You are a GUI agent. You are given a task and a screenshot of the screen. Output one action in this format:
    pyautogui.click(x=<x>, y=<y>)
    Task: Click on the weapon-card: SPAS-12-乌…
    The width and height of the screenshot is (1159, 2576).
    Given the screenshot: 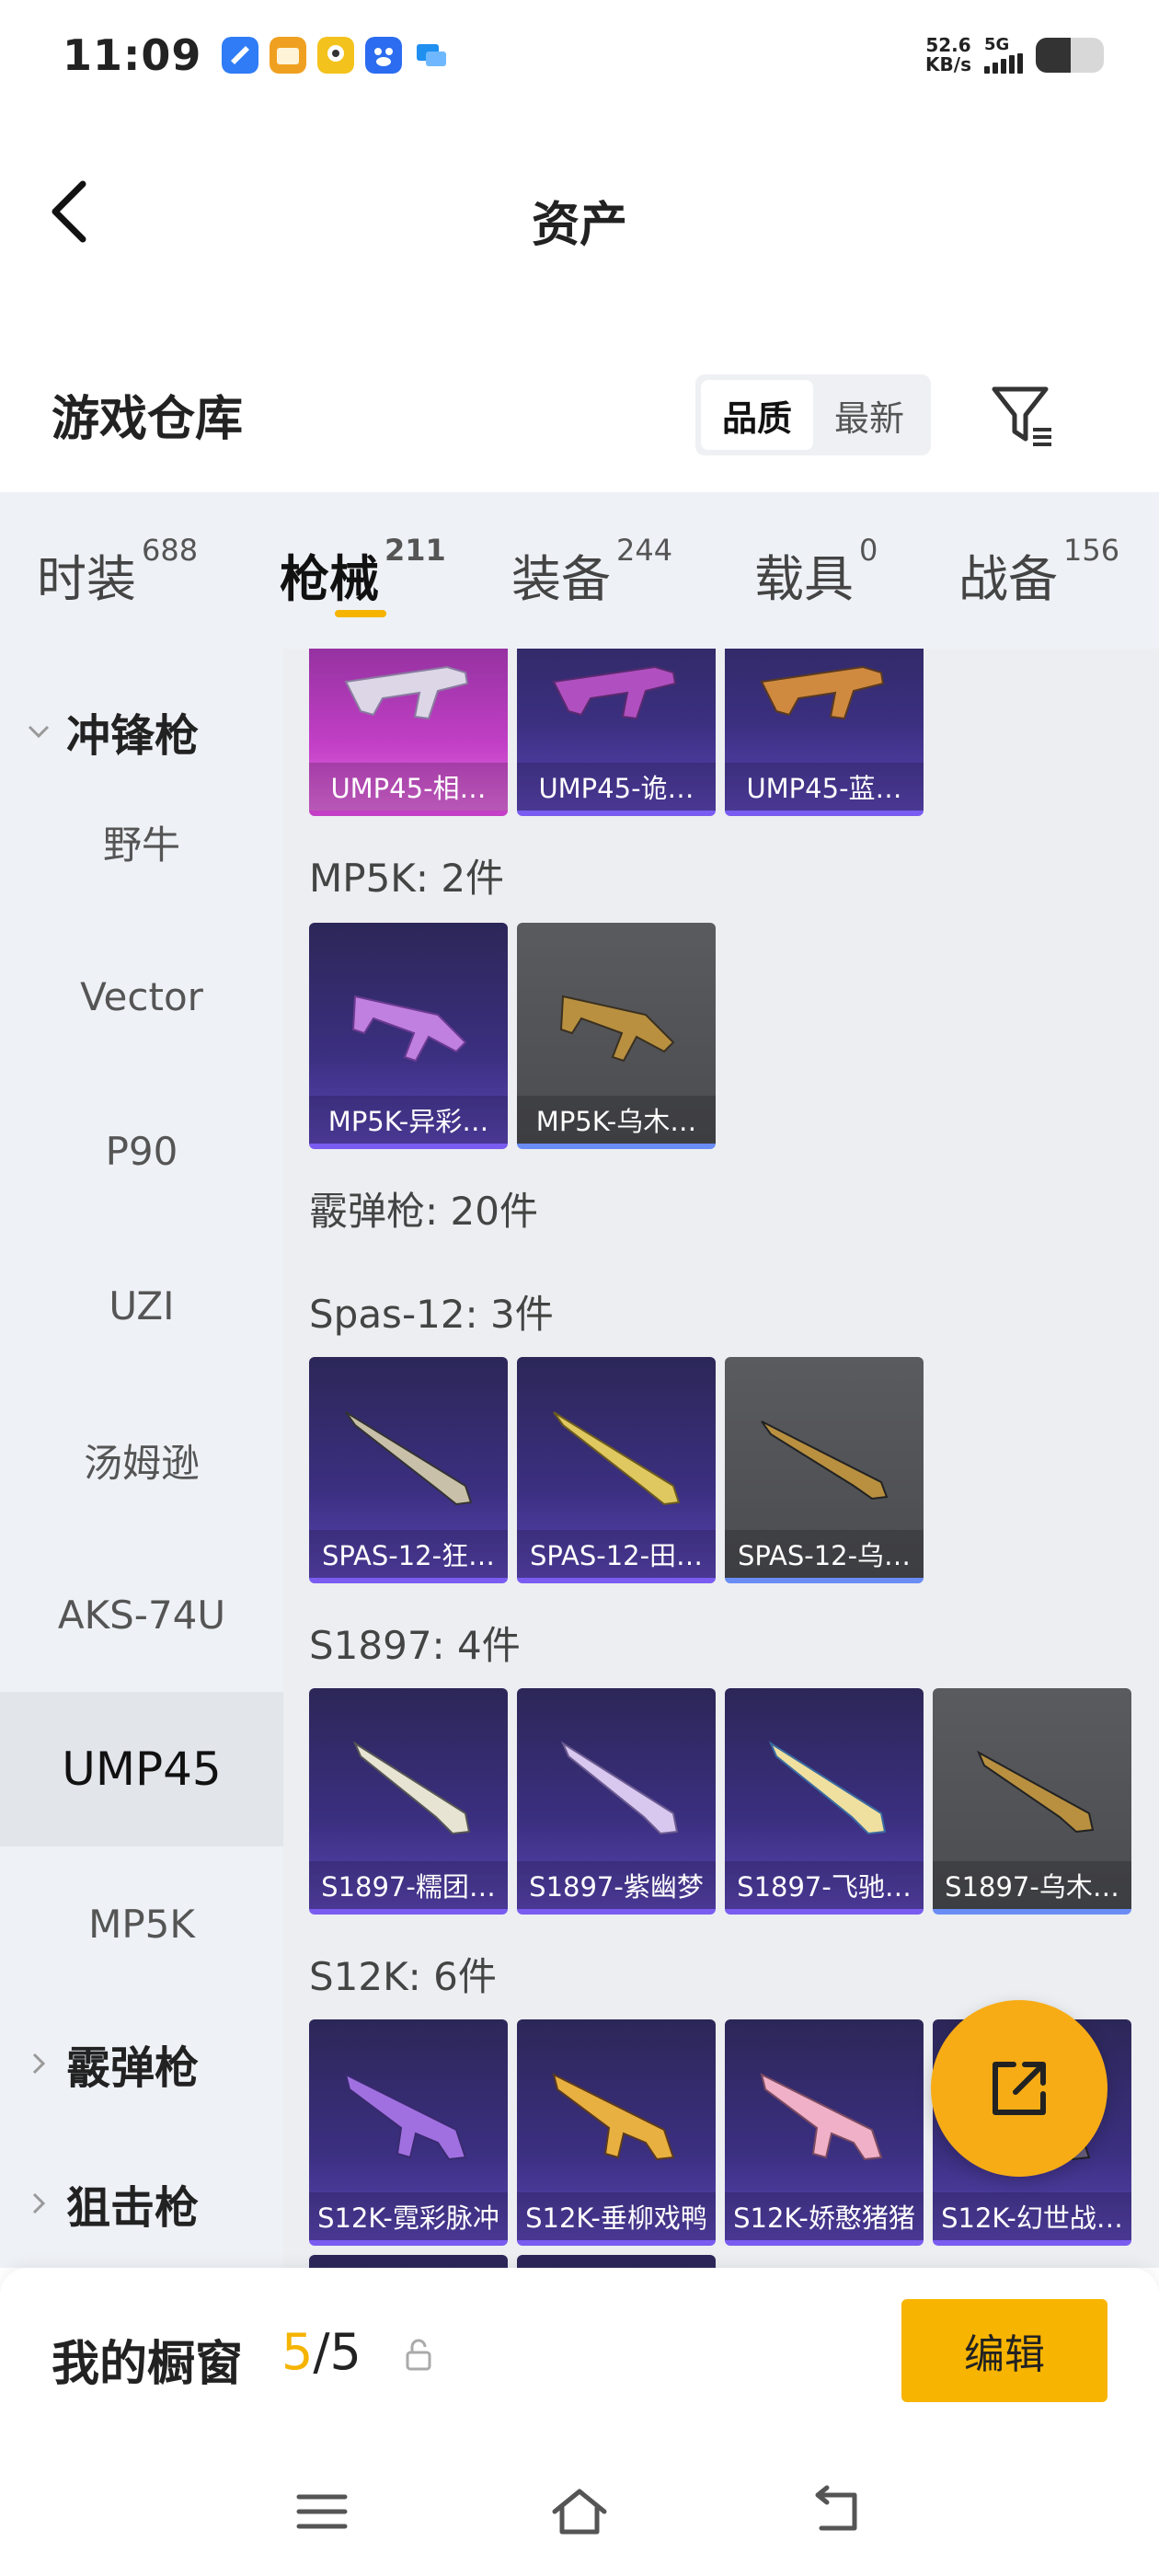 What is the action you would take?
    pyautogui.click(x=824, y=1470)
    